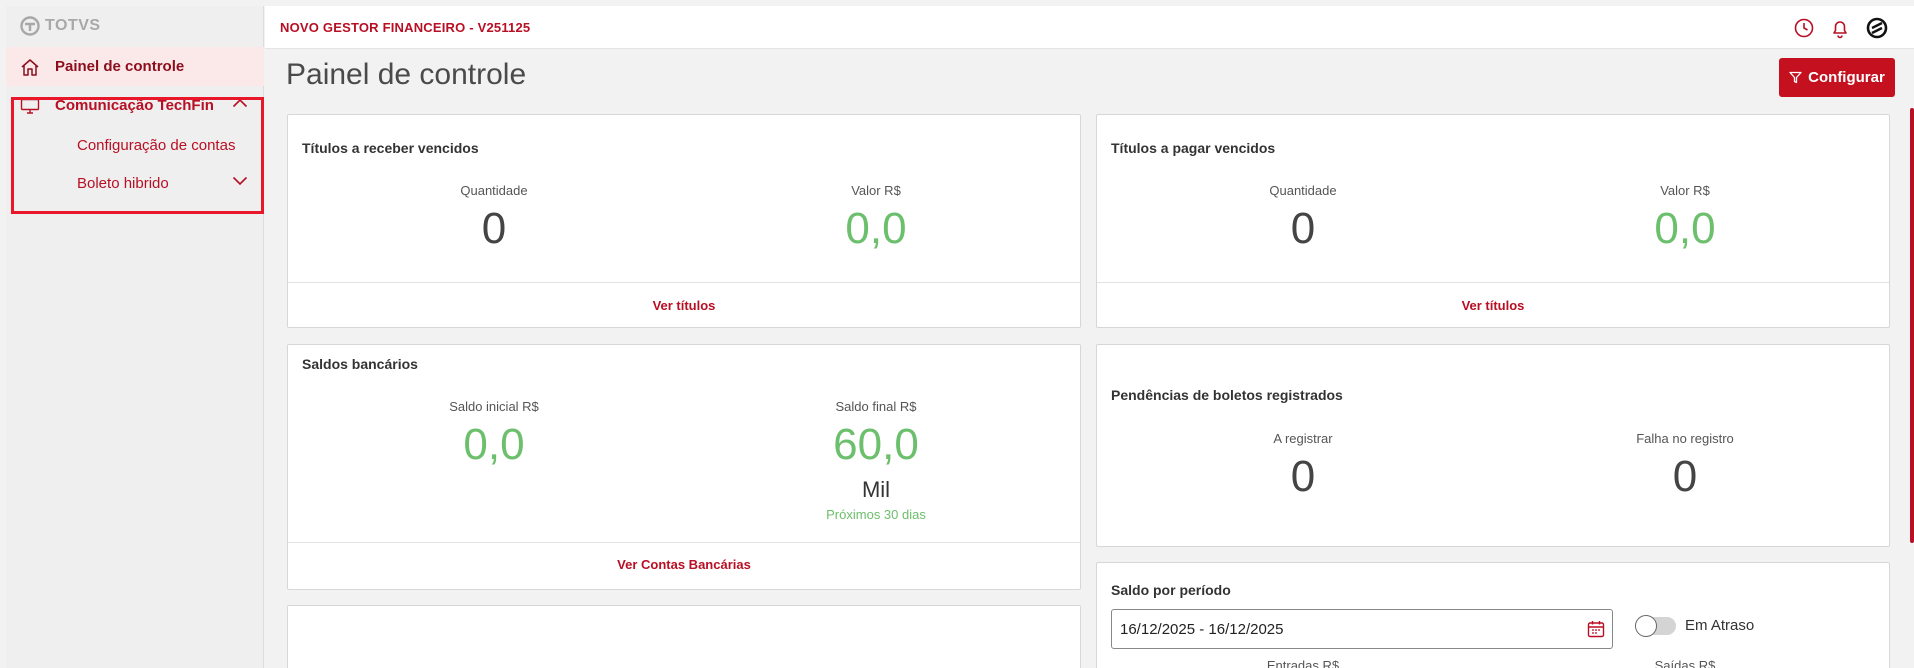 This screenshot has height=668, width=1914. Describe the element at coordinates (390, 148) in the screenshot. I see `card-title: Títulos a receber vencidos` at that location.